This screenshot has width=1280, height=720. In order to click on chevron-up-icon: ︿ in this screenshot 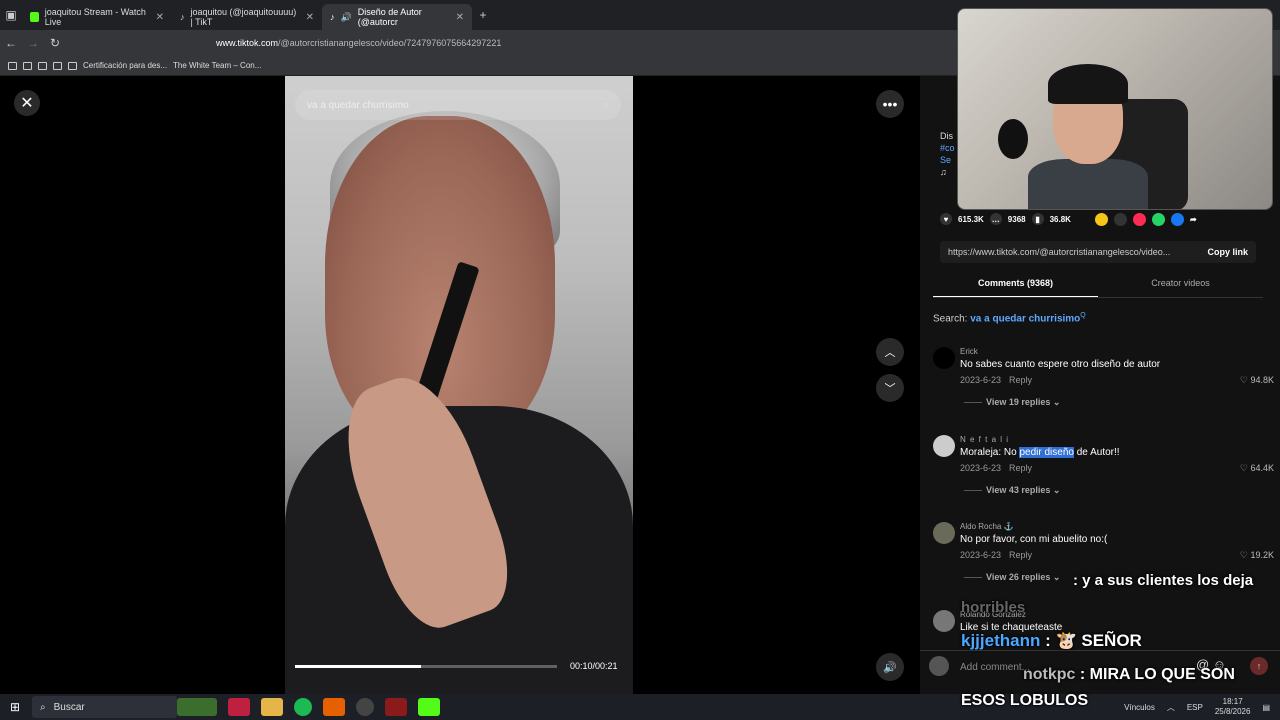, I will do `click(1171, 707)`.